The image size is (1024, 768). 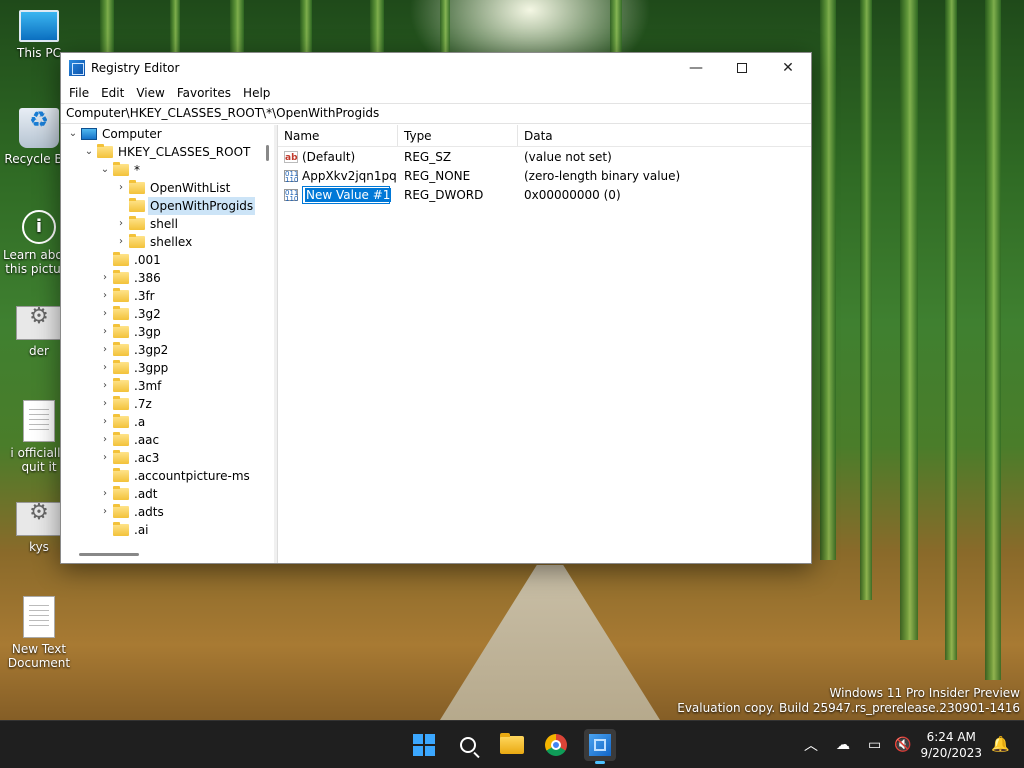 I want to click on column-header-data: Data, so click(x=535, y=135).